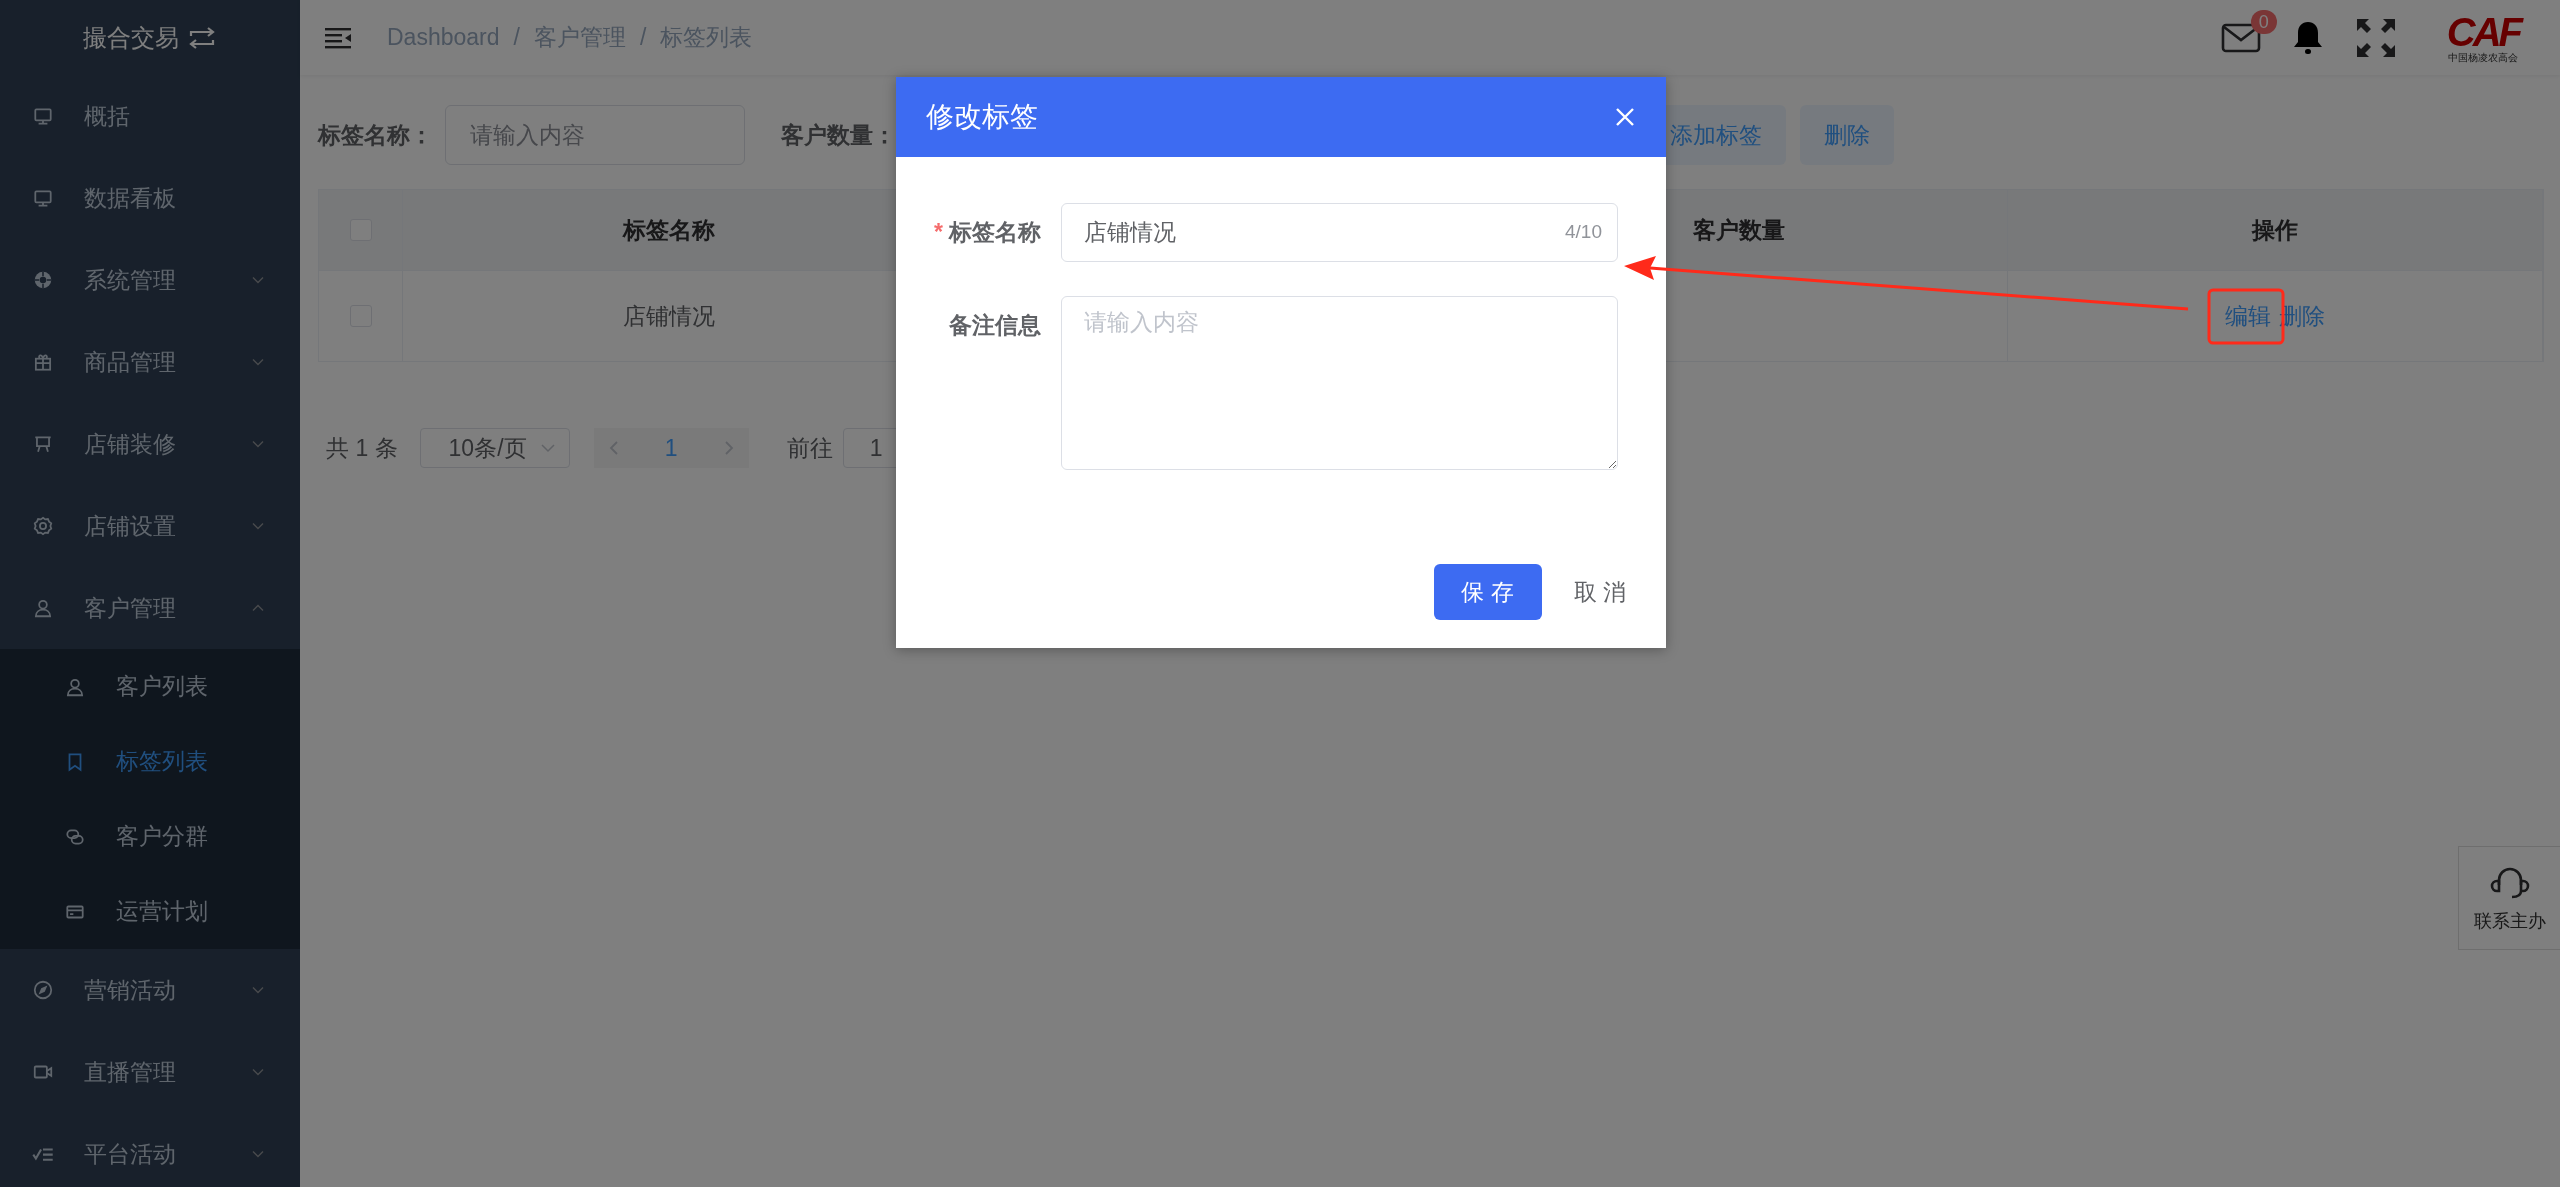  Describe the element at coordinates (2263, 21) in the screenshot. I see `count-badge: 0` at that location.